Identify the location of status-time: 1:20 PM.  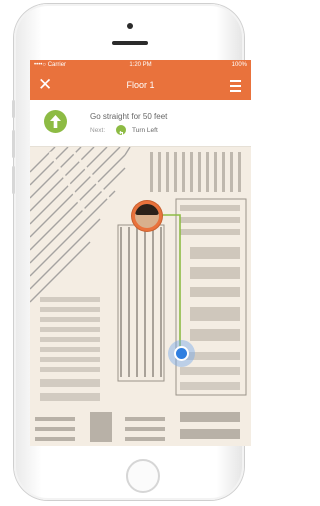
(140, 65).